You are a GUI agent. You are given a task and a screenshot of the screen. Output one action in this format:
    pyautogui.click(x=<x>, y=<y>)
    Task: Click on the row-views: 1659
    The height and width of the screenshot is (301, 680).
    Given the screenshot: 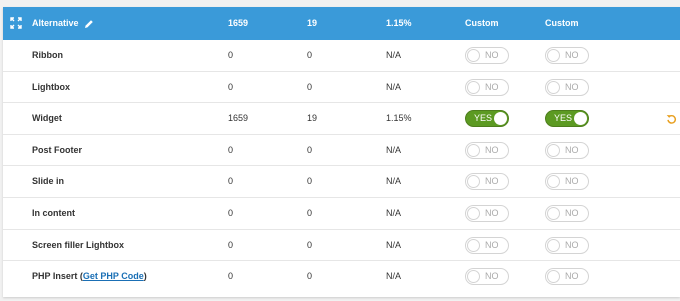 What is the action you would take?
    pyautogui.click(x=238, y=118)
    